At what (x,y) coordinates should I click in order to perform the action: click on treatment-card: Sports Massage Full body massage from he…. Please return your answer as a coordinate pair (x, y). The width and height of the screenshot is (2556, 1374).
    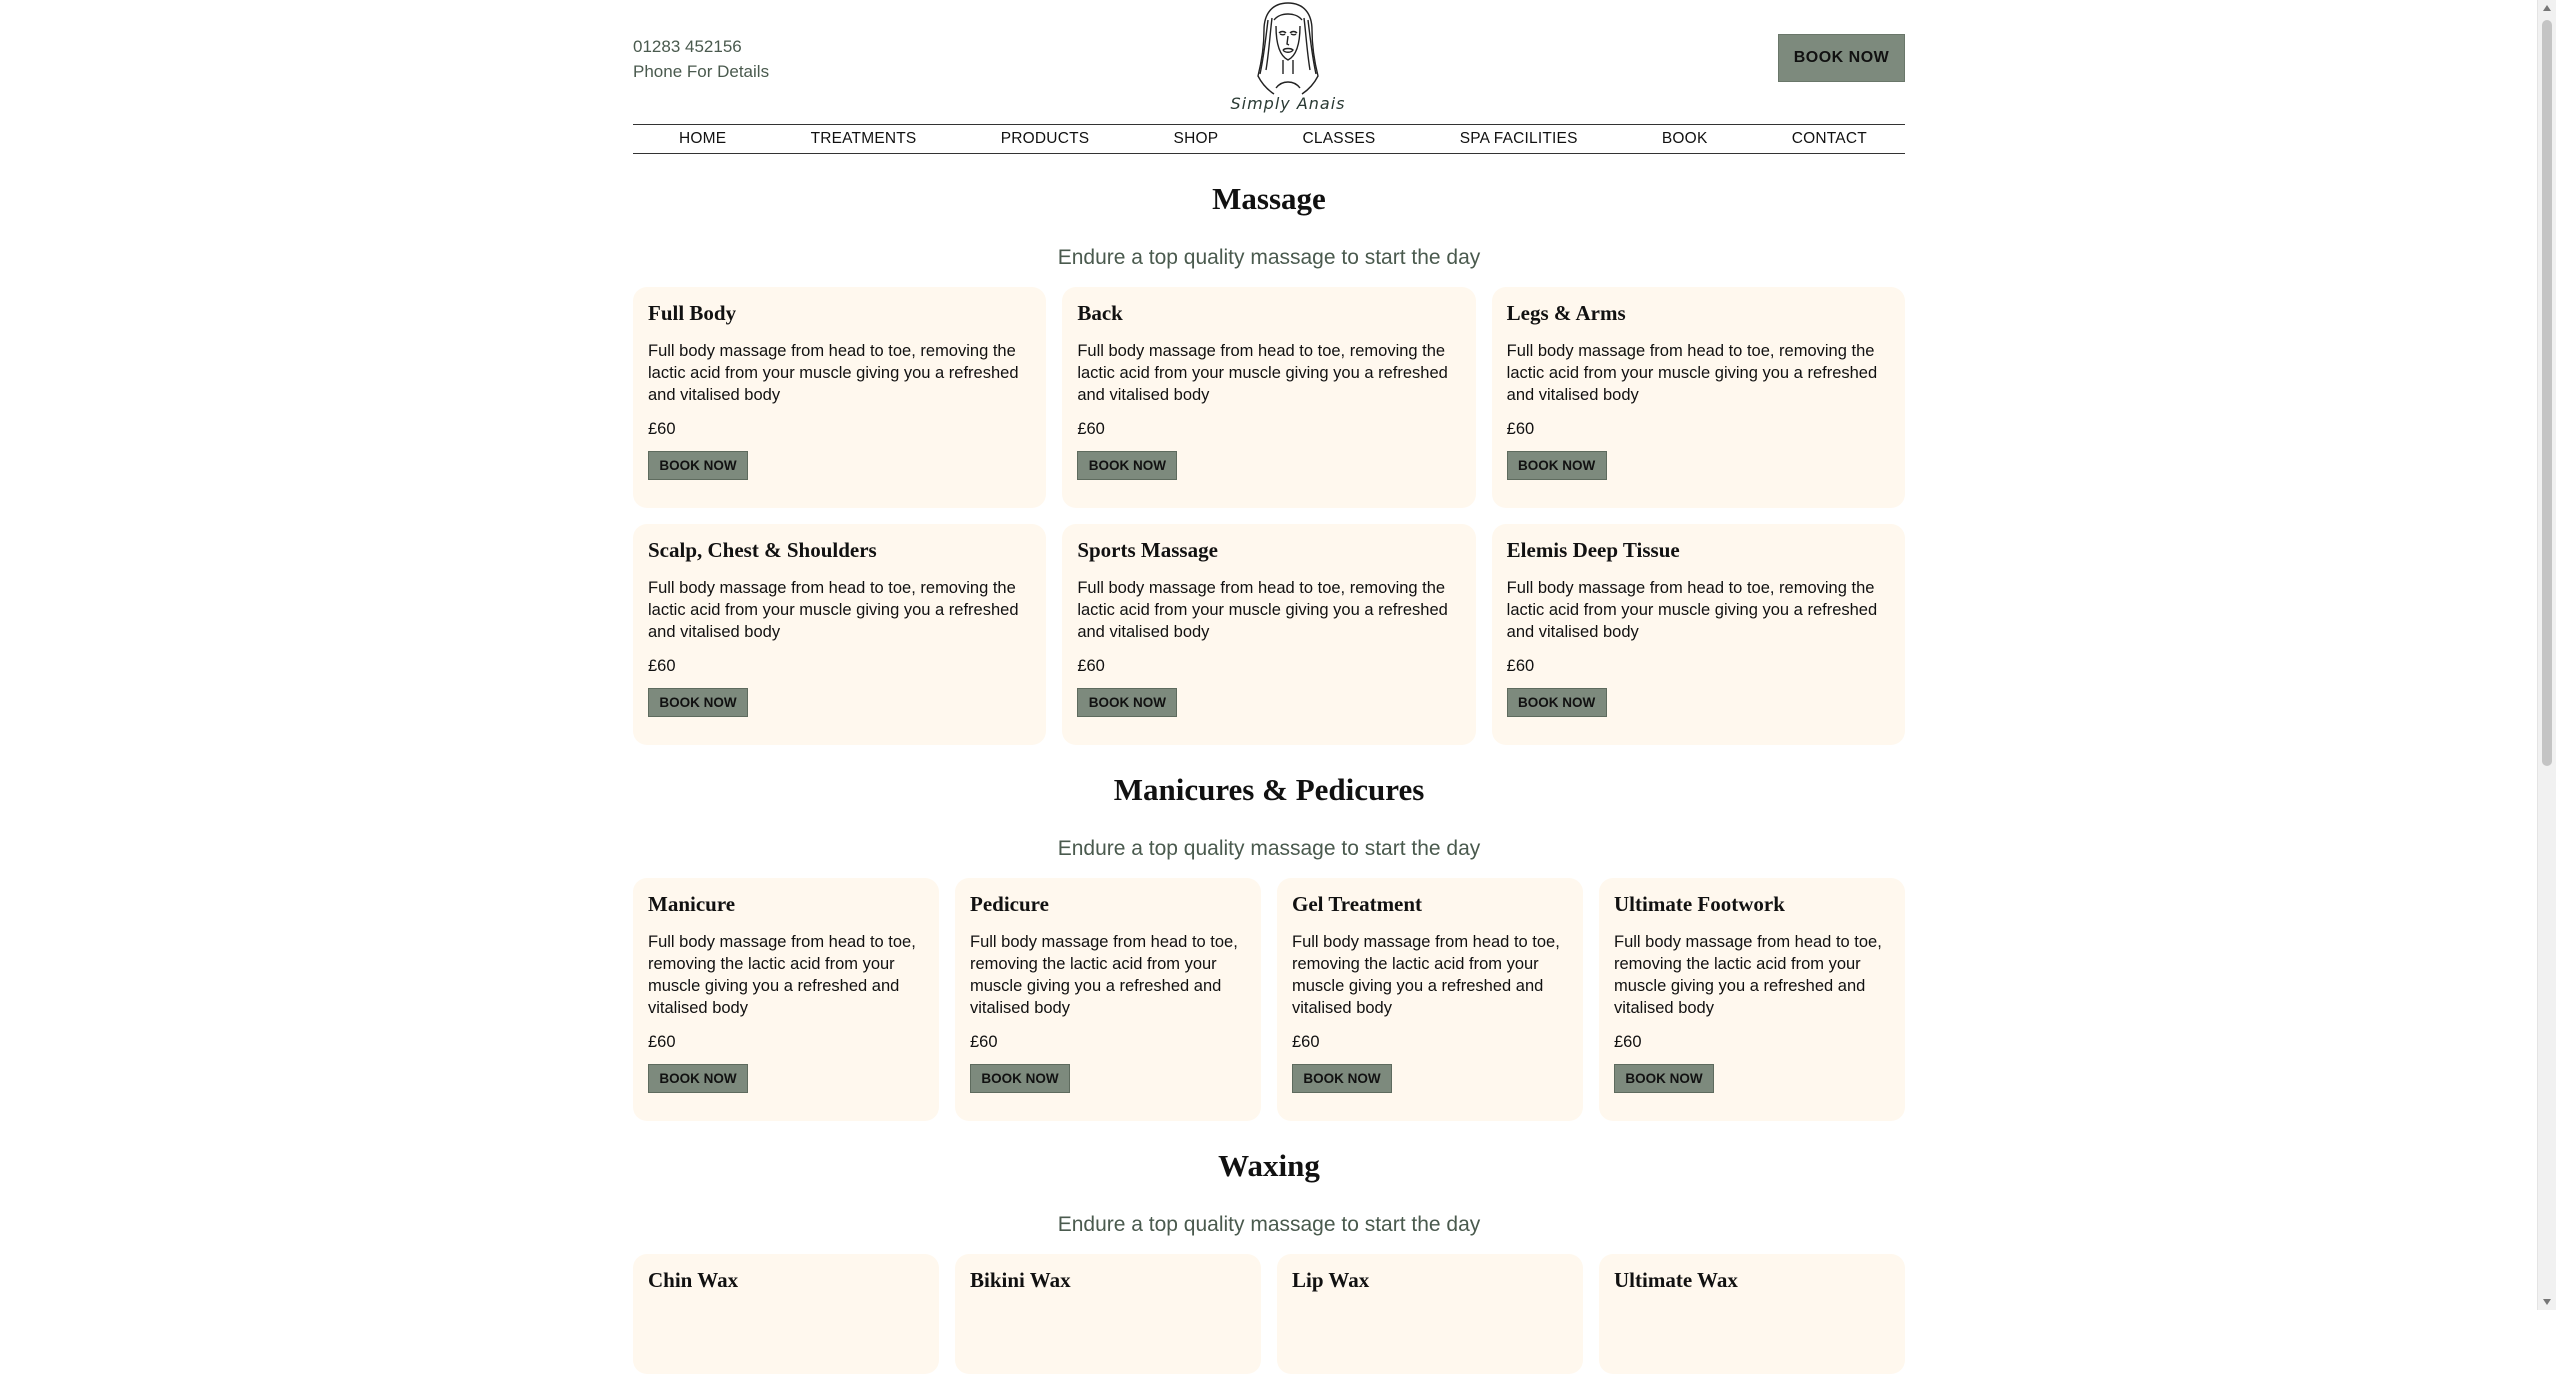
    Looking at the image, I should click on (1269, 634).